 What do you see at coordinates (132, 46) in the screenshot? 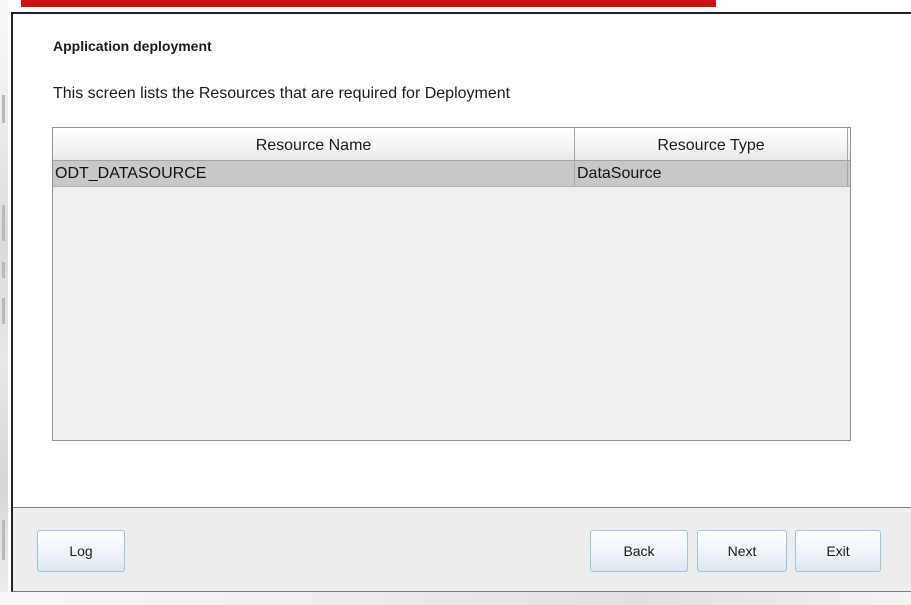
I see `page-title: Application deployment` at bounding box center [132, 46].